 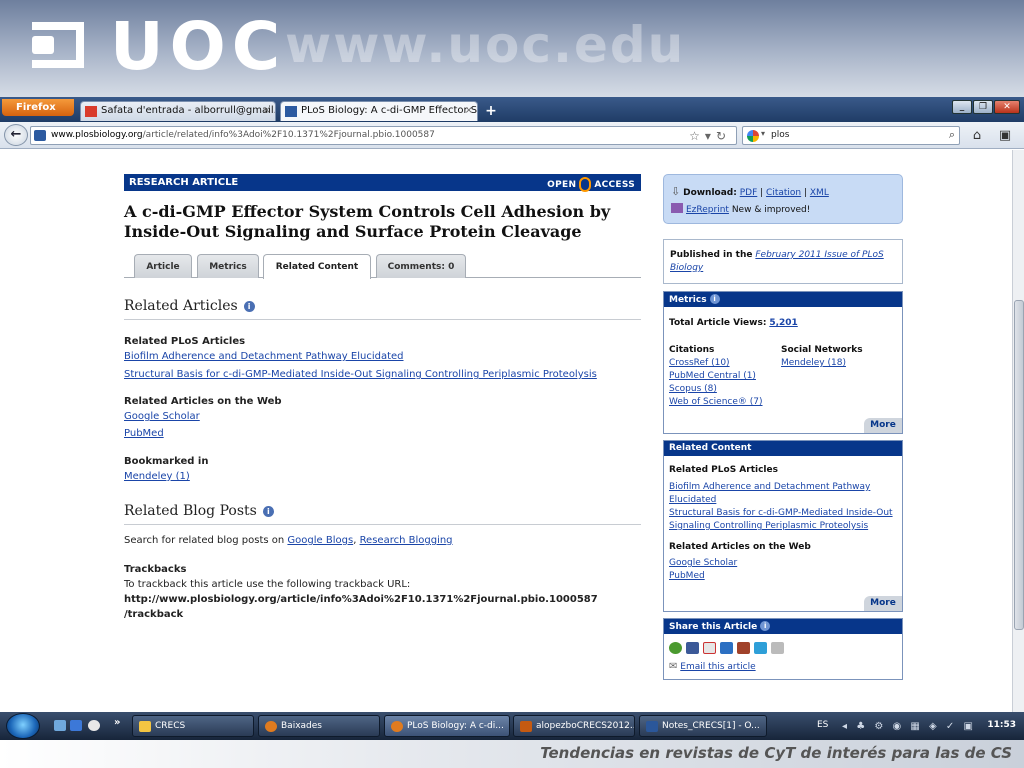 I want to click on search-input: plos, so click(x=780, y=135).